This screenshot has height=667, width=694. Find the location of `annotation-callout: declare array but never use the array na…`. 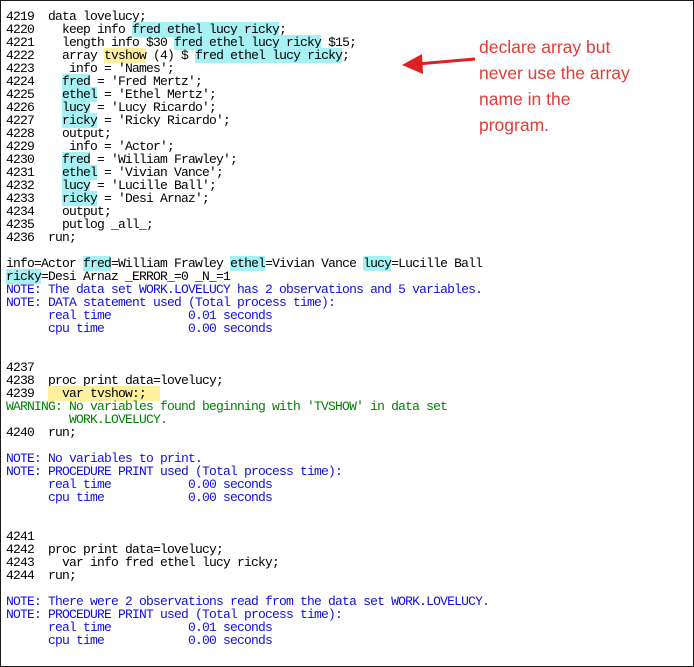

annotation-callout: declare array but never use the array na… is located at coordinates (579, 86).